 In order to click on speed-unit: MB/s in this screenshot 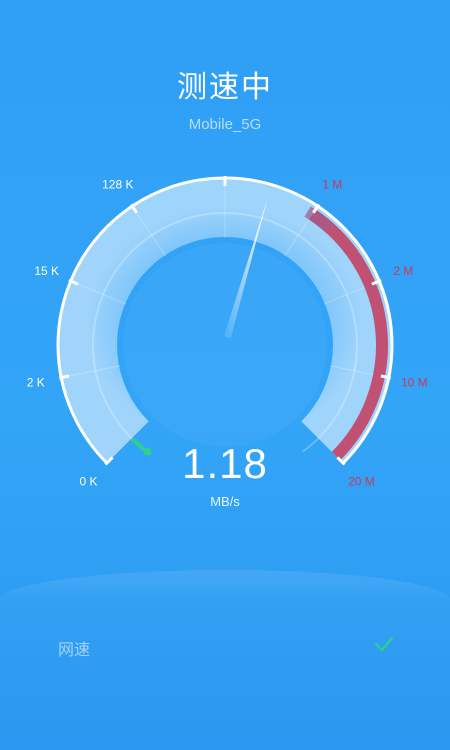, I will do `click(225, 501)`.